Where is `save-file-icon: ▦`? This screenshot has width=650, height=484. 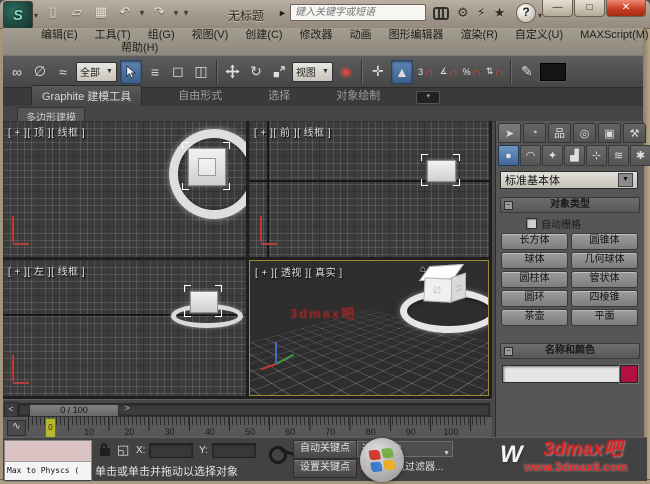
save-file-icon: ▦ is located at coordinates (101, 12).